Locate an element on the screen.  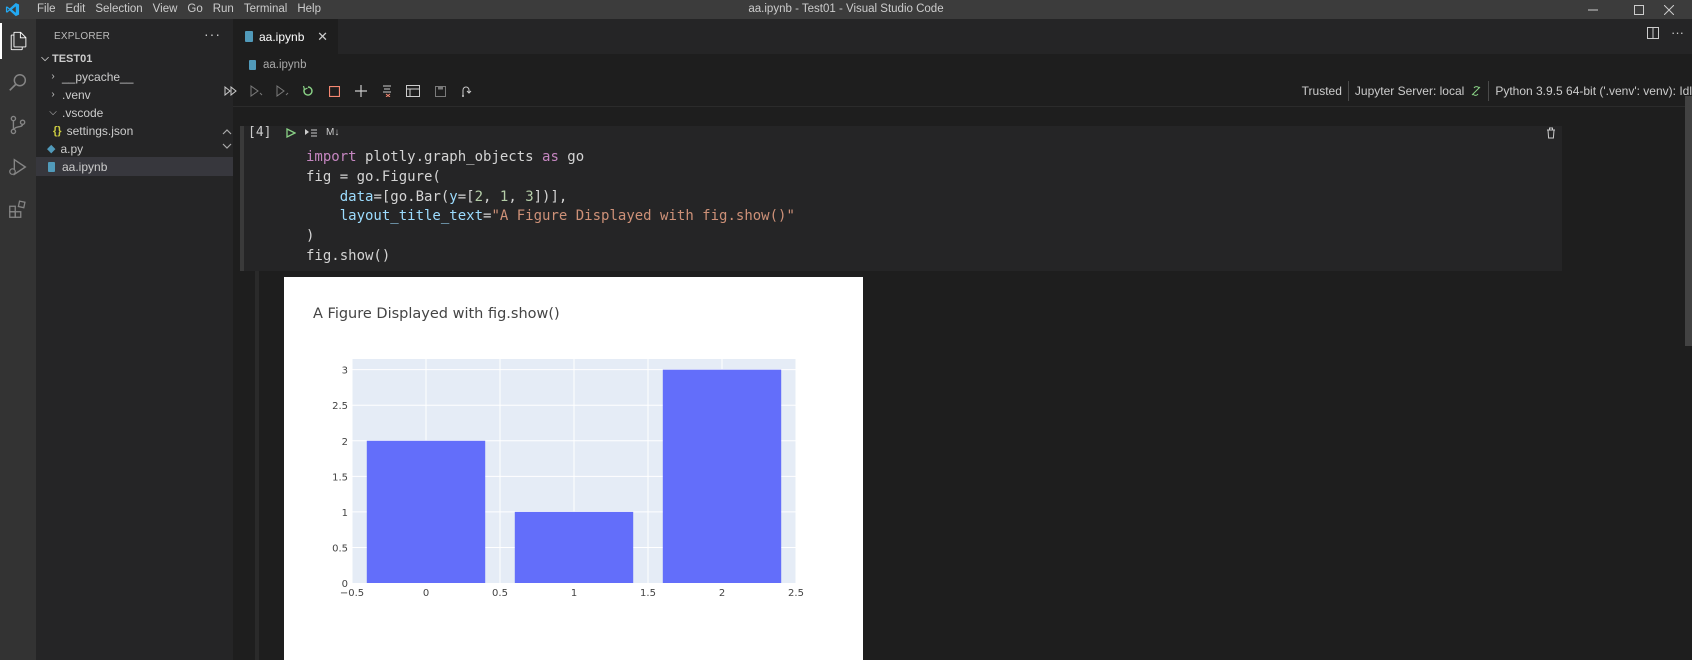
breadcrumb-item: aa.ipynb is located at coordinates (284, 65).